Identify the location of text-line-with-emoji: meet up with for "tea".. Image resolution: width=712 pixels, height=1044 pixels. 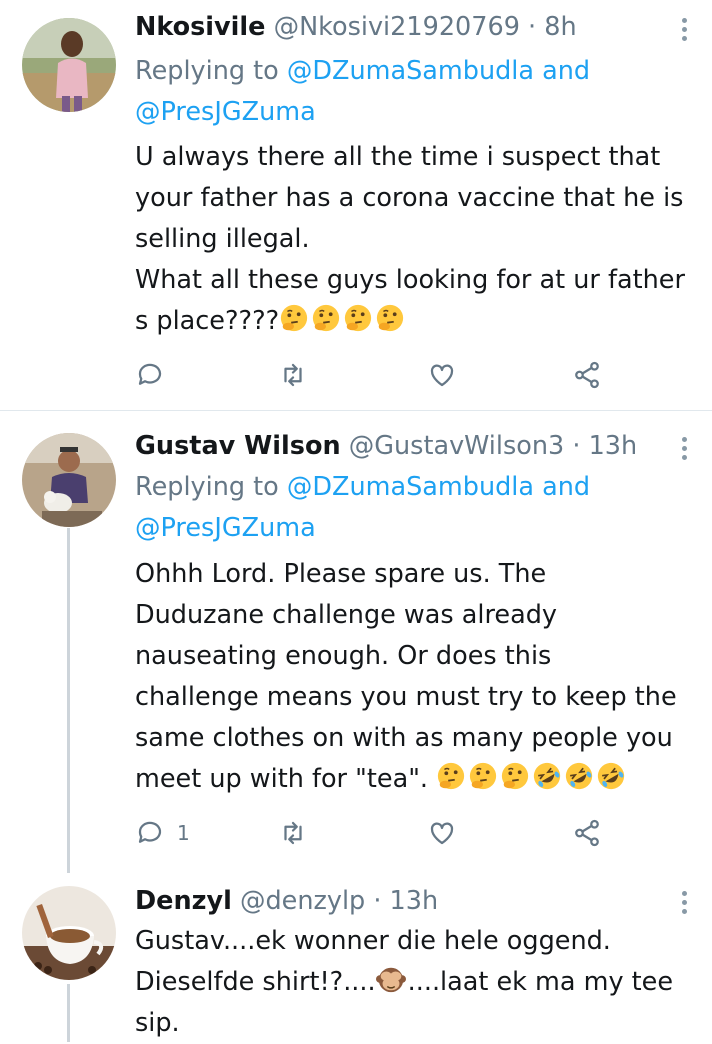
(420, 779).